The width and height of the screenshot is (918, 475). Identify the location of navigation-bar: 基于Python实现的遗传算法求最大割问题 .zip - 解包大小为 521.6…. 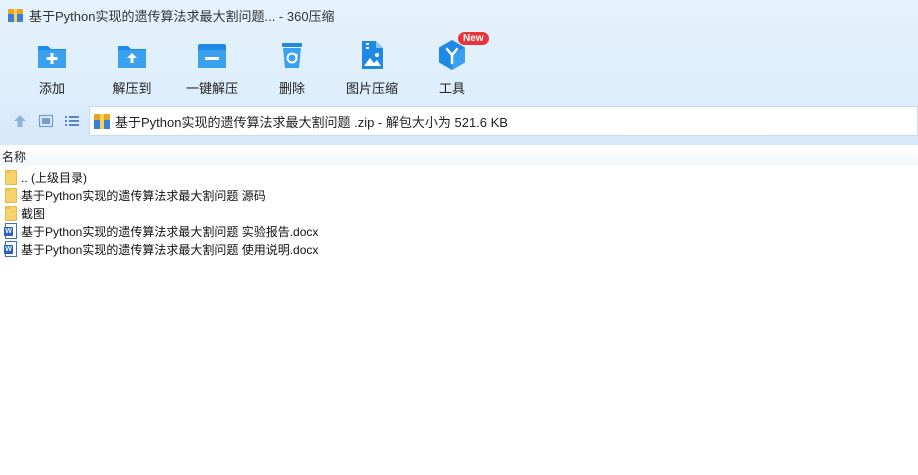
(459, 121).